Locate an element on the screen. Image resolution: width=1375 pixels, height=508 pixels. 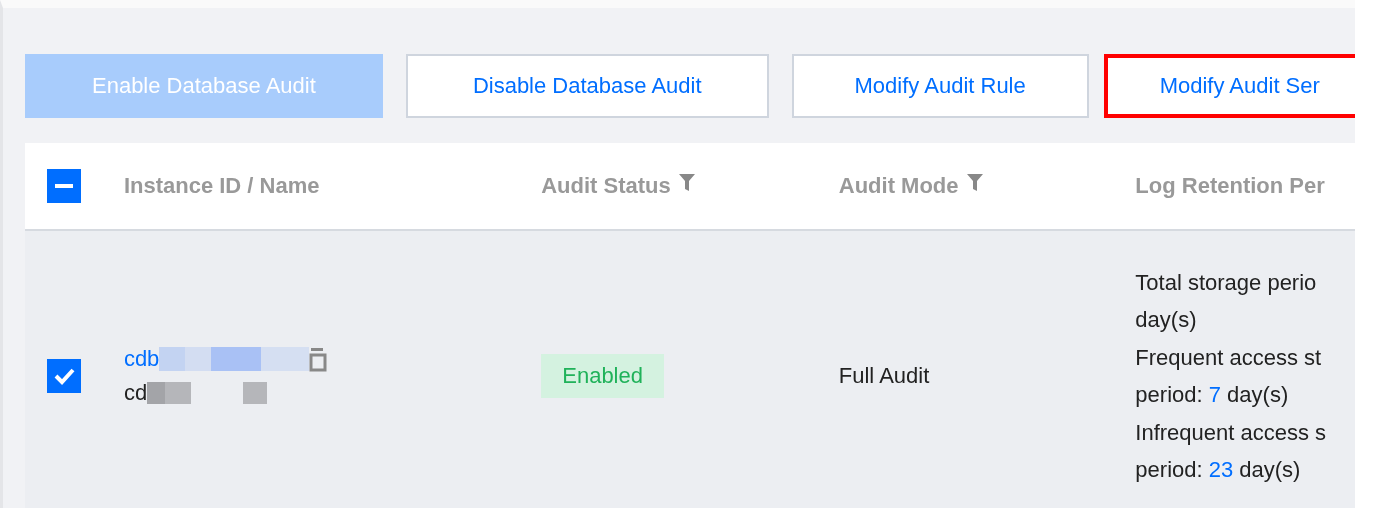
column-header: Instance ID / Name is located at coordinates (221, 186).